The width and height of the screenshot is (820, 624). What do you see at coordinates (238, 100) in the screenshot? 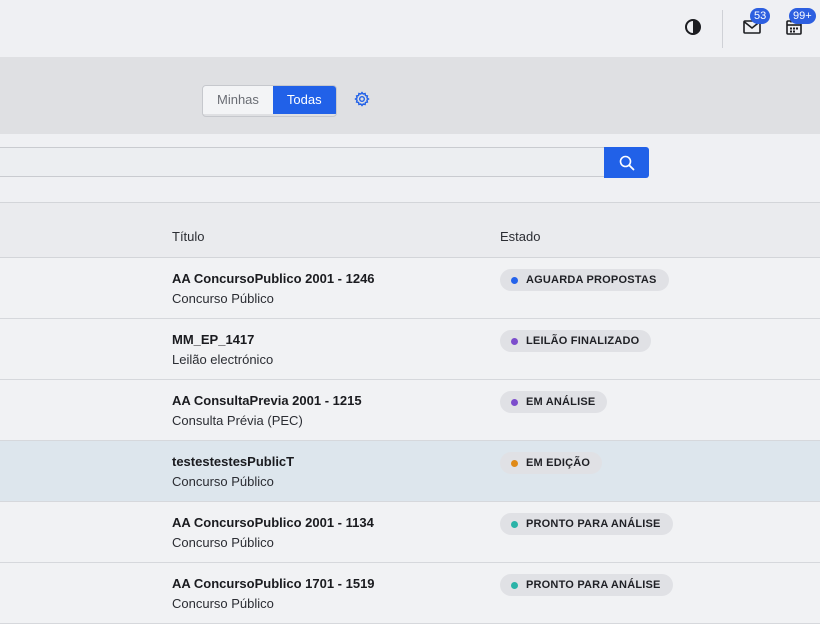
I see `filter-minhas-button: Minhas` at bounding box center [238, 100].